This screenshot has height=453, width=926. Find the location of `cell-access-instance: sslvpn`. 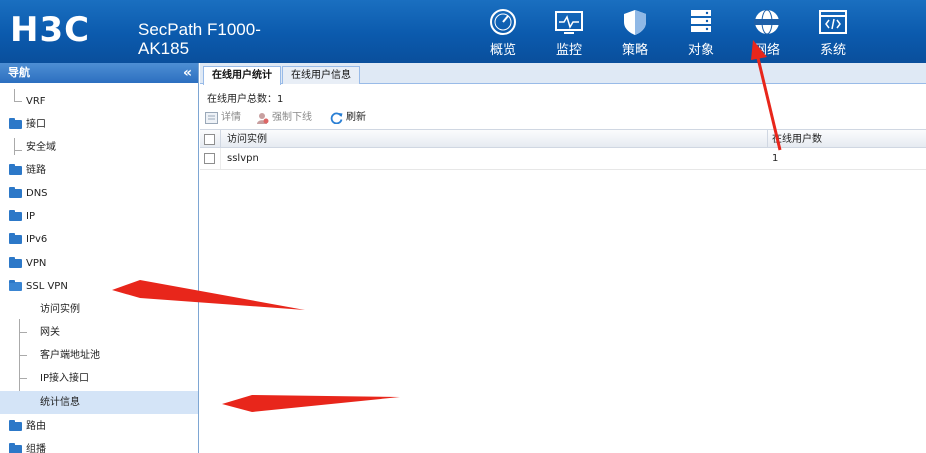

cell-access-instance: sslvpn is located at coordinates (243, 158).